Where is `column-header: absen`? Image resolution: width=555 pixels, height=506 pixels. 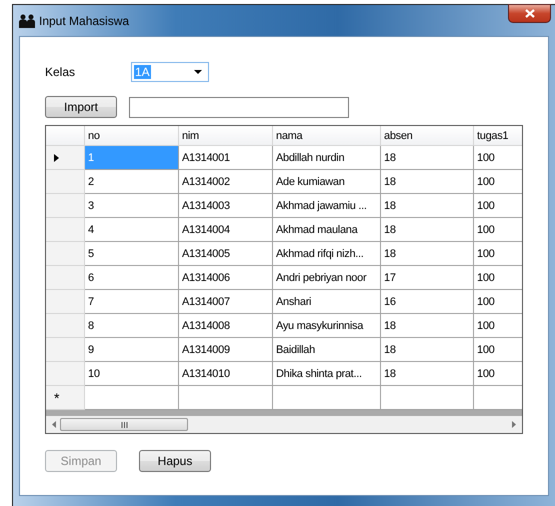
column-header: absen is located at coordinates (427, 136).